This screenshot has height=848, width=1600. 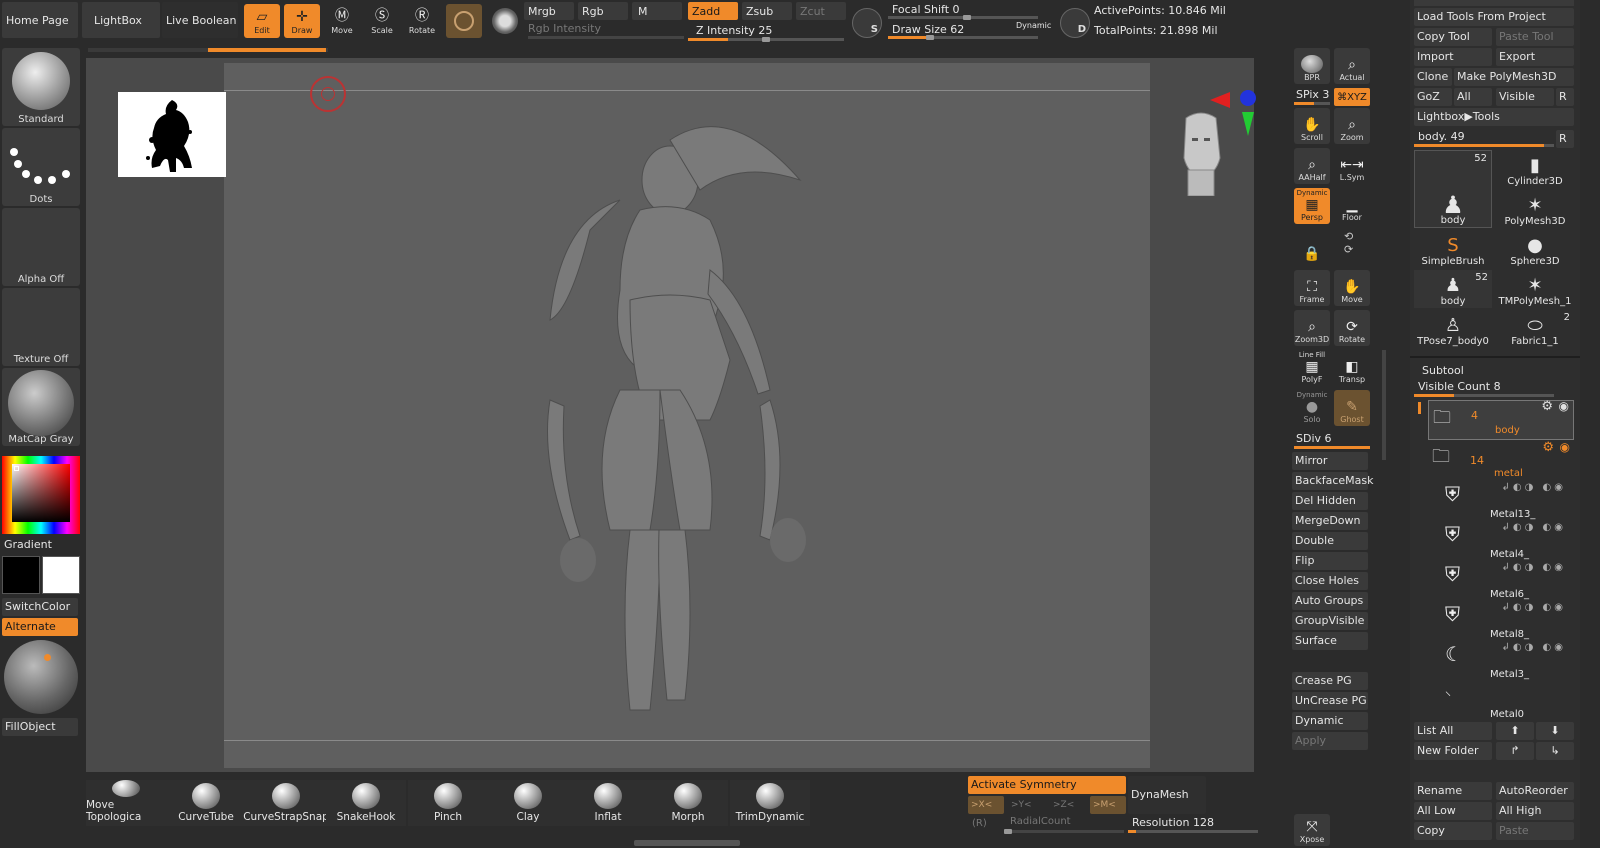 What do you see at coordinates (40, 20) in the screenshot?
I see `home-page-button: Home Page` at bounding box center [40, 20].